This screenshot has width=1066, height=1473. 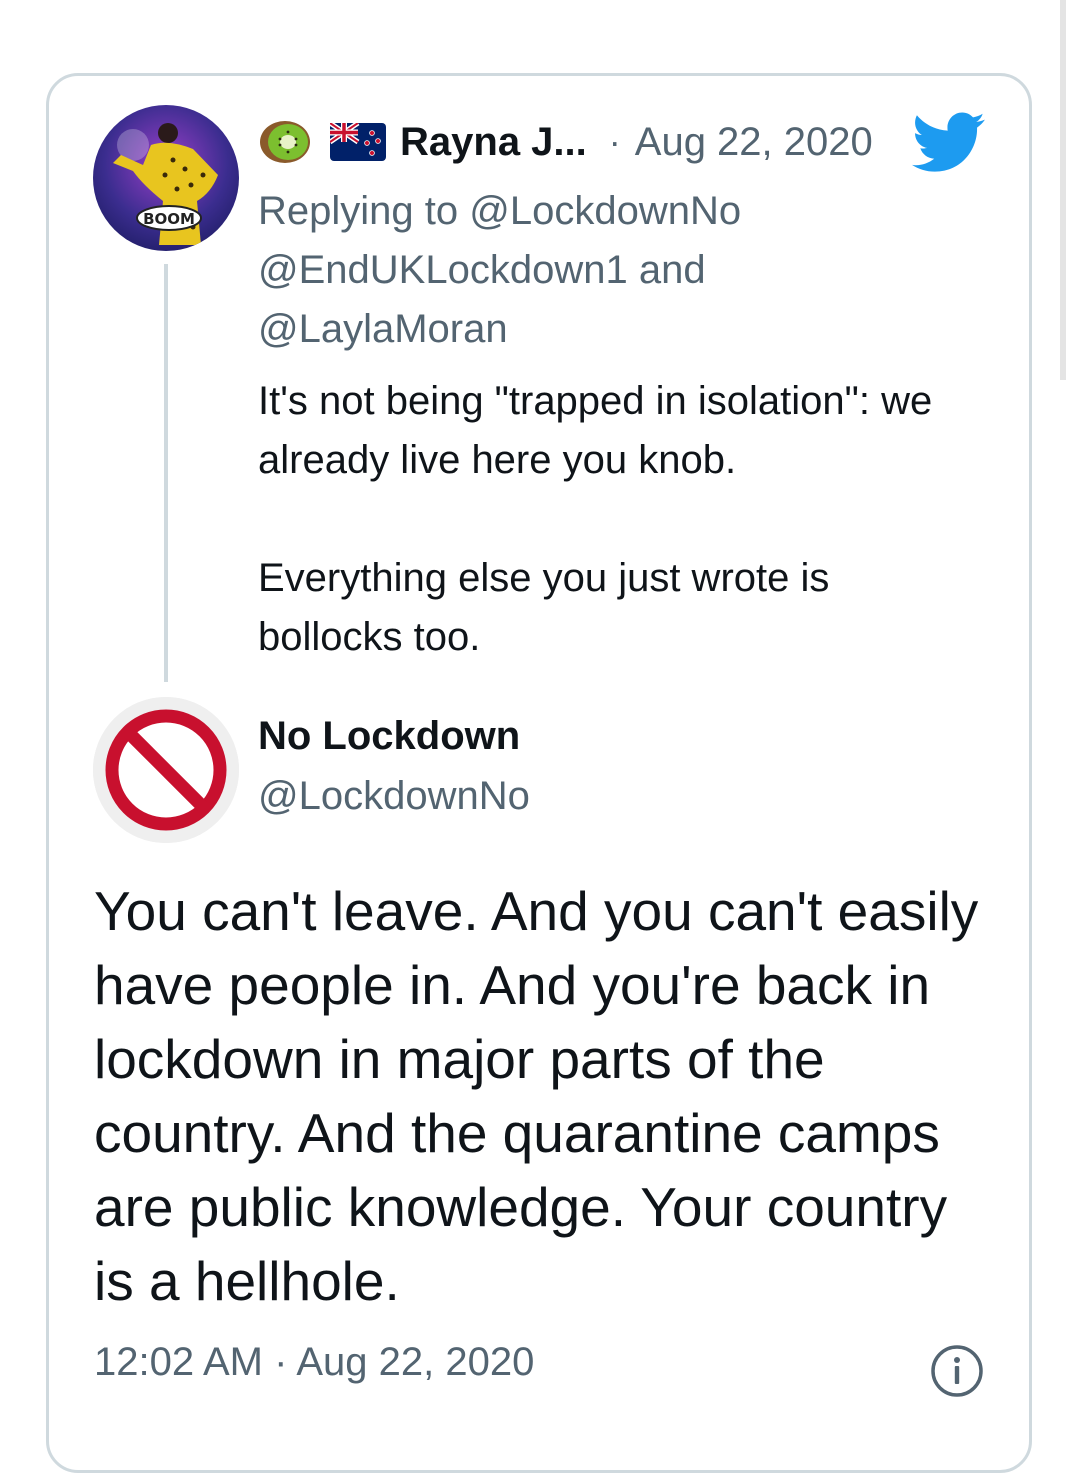 What do you see at coordinates (179, 1362) in the screenshot?
I see `tweet-time: 12:02 AM` at bounding box center [179, 1362].